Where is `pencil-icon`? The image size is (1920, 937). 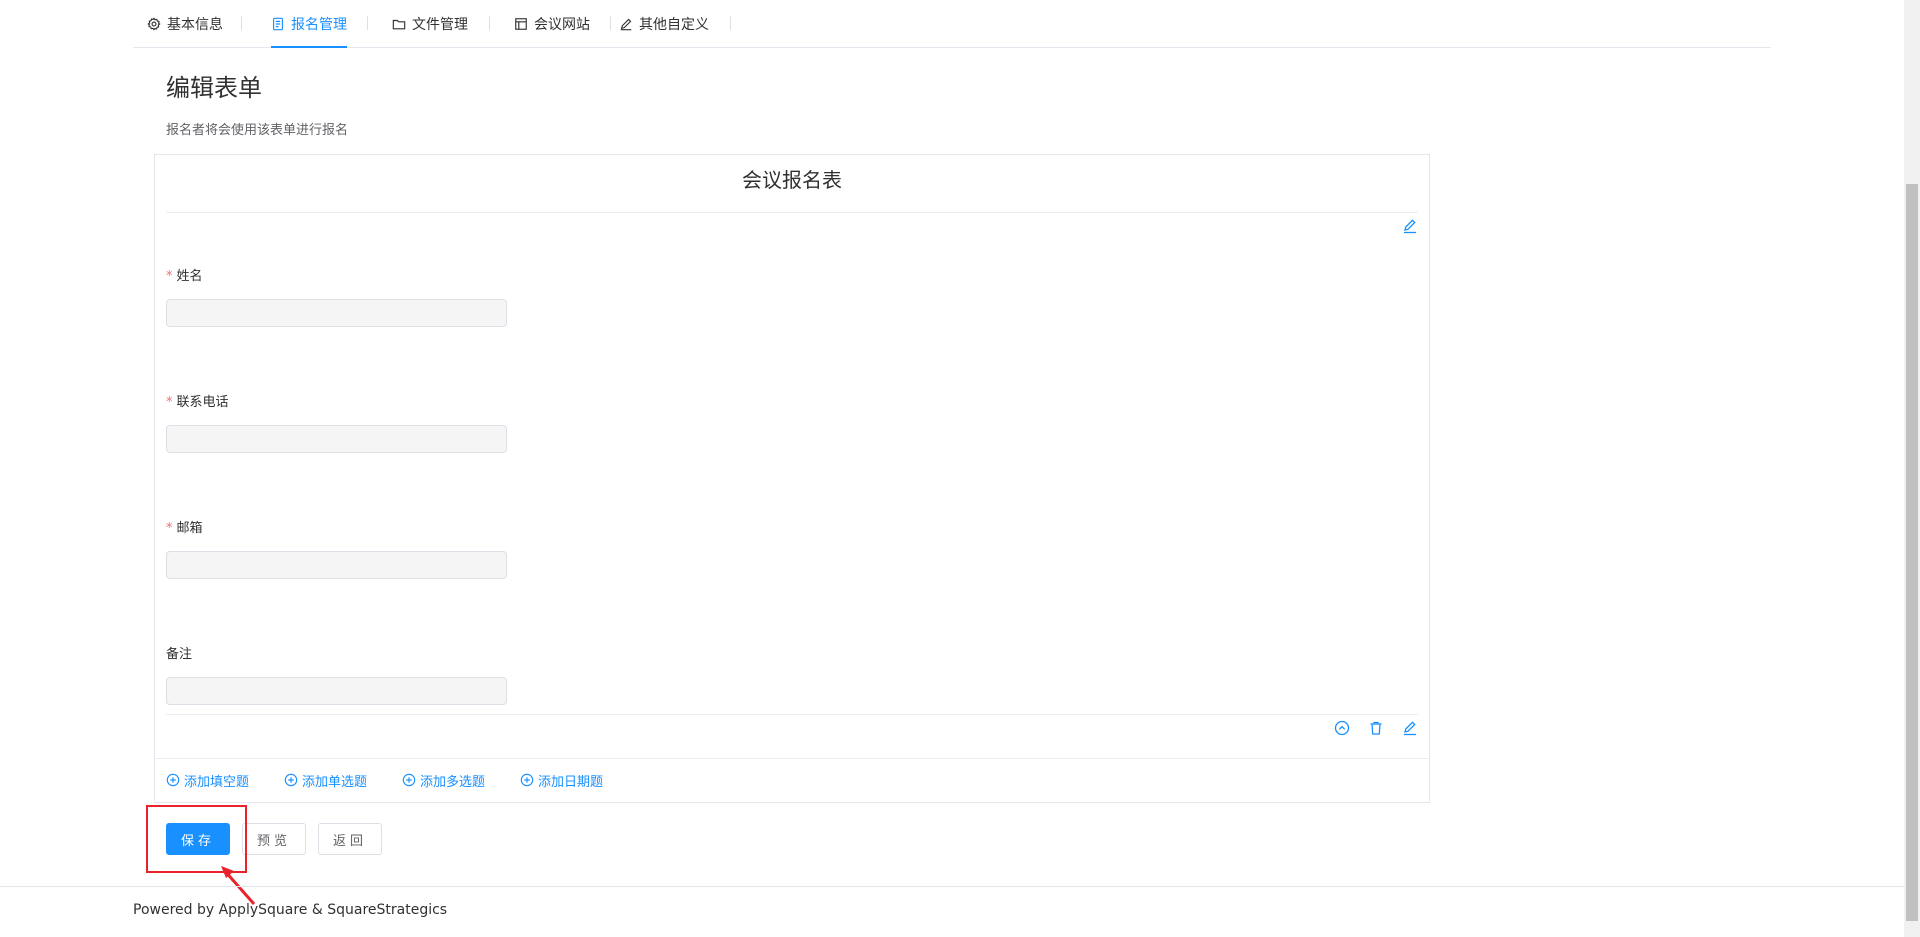
pencil-icon is located at coordinates (626, 24).